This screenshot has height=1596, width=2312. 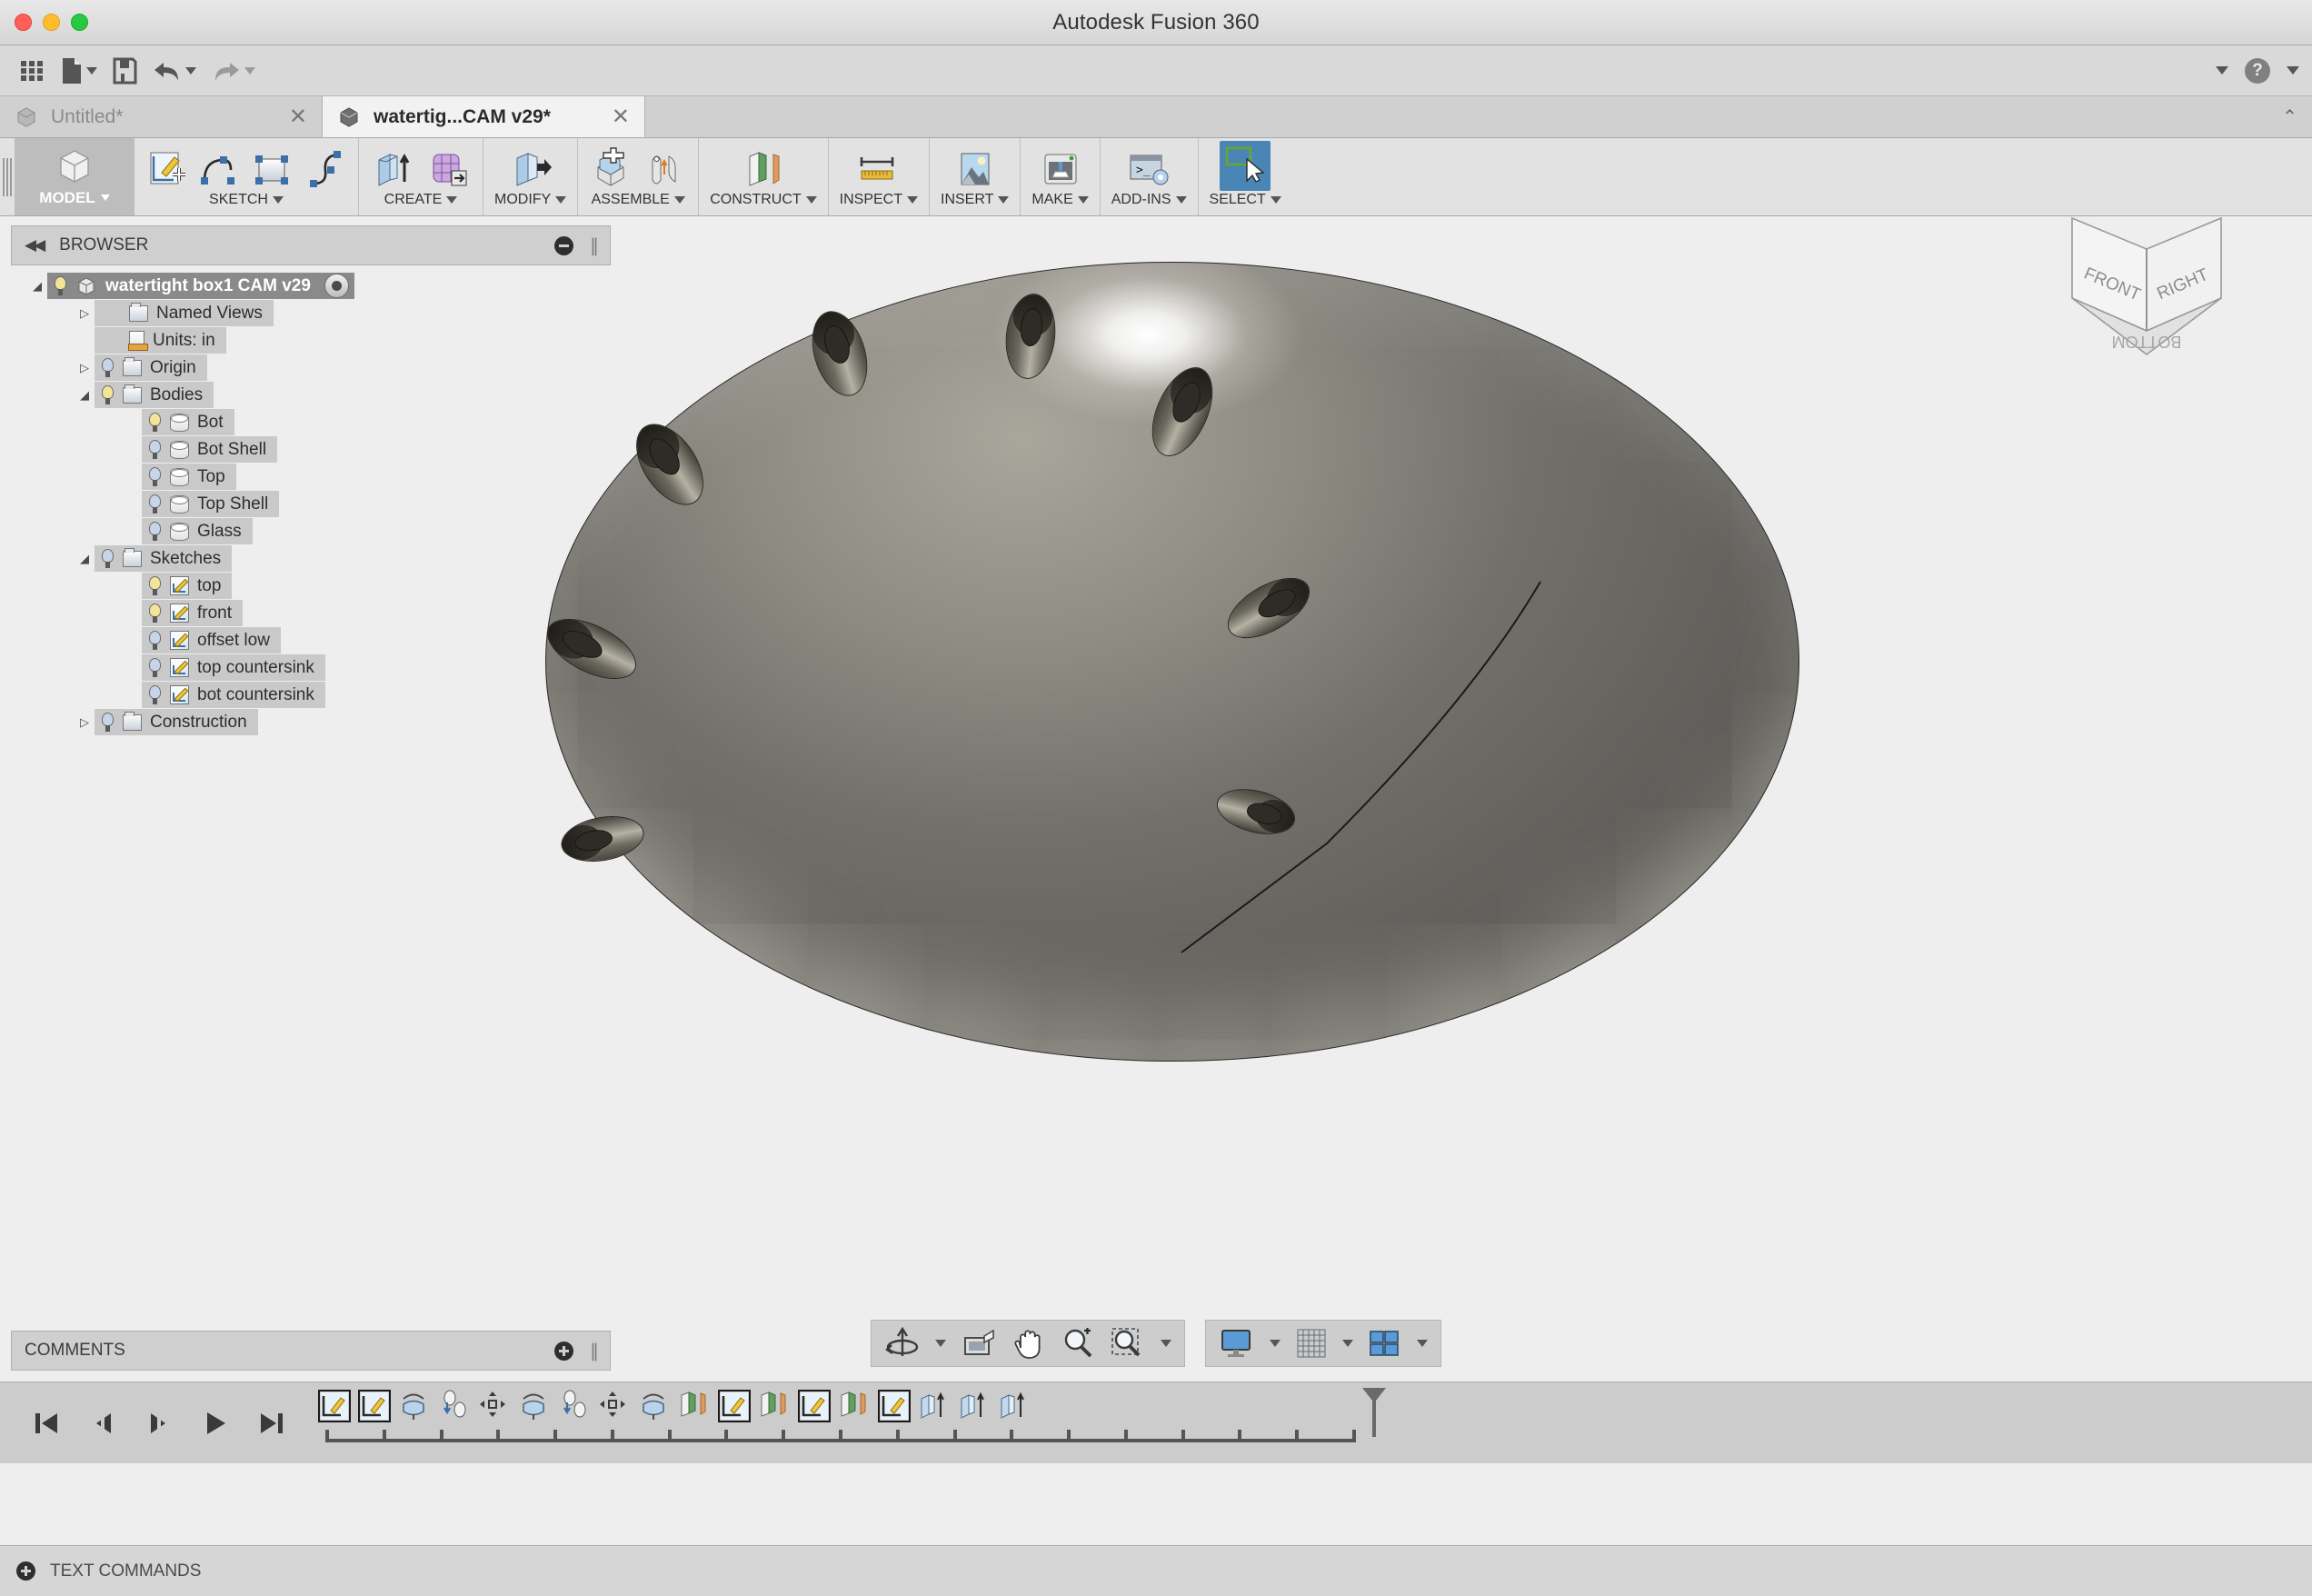 I want to click on question-mark-icon: ?, so click(x=2257, y=70).